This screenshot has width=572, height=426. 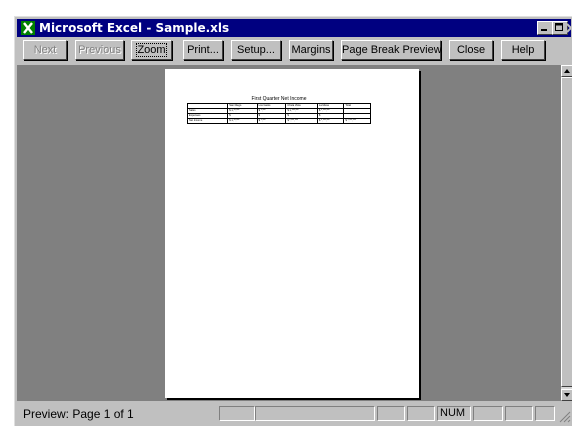 I want to click on cell: $ *,***, so click(x=271, y=121).